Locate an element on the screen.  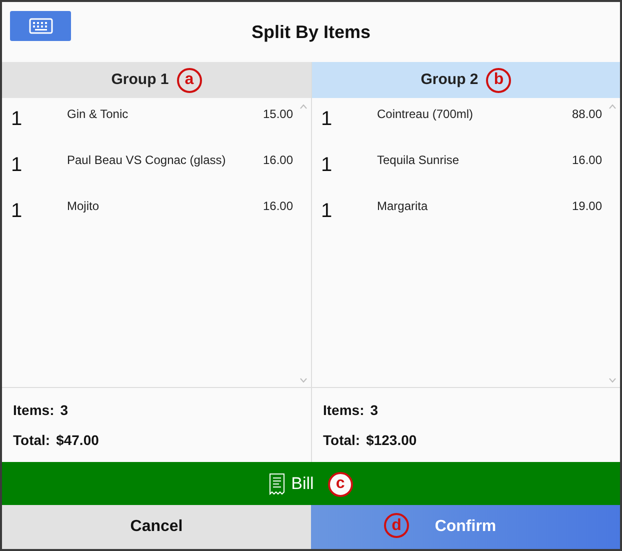
receipt-icon is located at coordinates (277, 483).